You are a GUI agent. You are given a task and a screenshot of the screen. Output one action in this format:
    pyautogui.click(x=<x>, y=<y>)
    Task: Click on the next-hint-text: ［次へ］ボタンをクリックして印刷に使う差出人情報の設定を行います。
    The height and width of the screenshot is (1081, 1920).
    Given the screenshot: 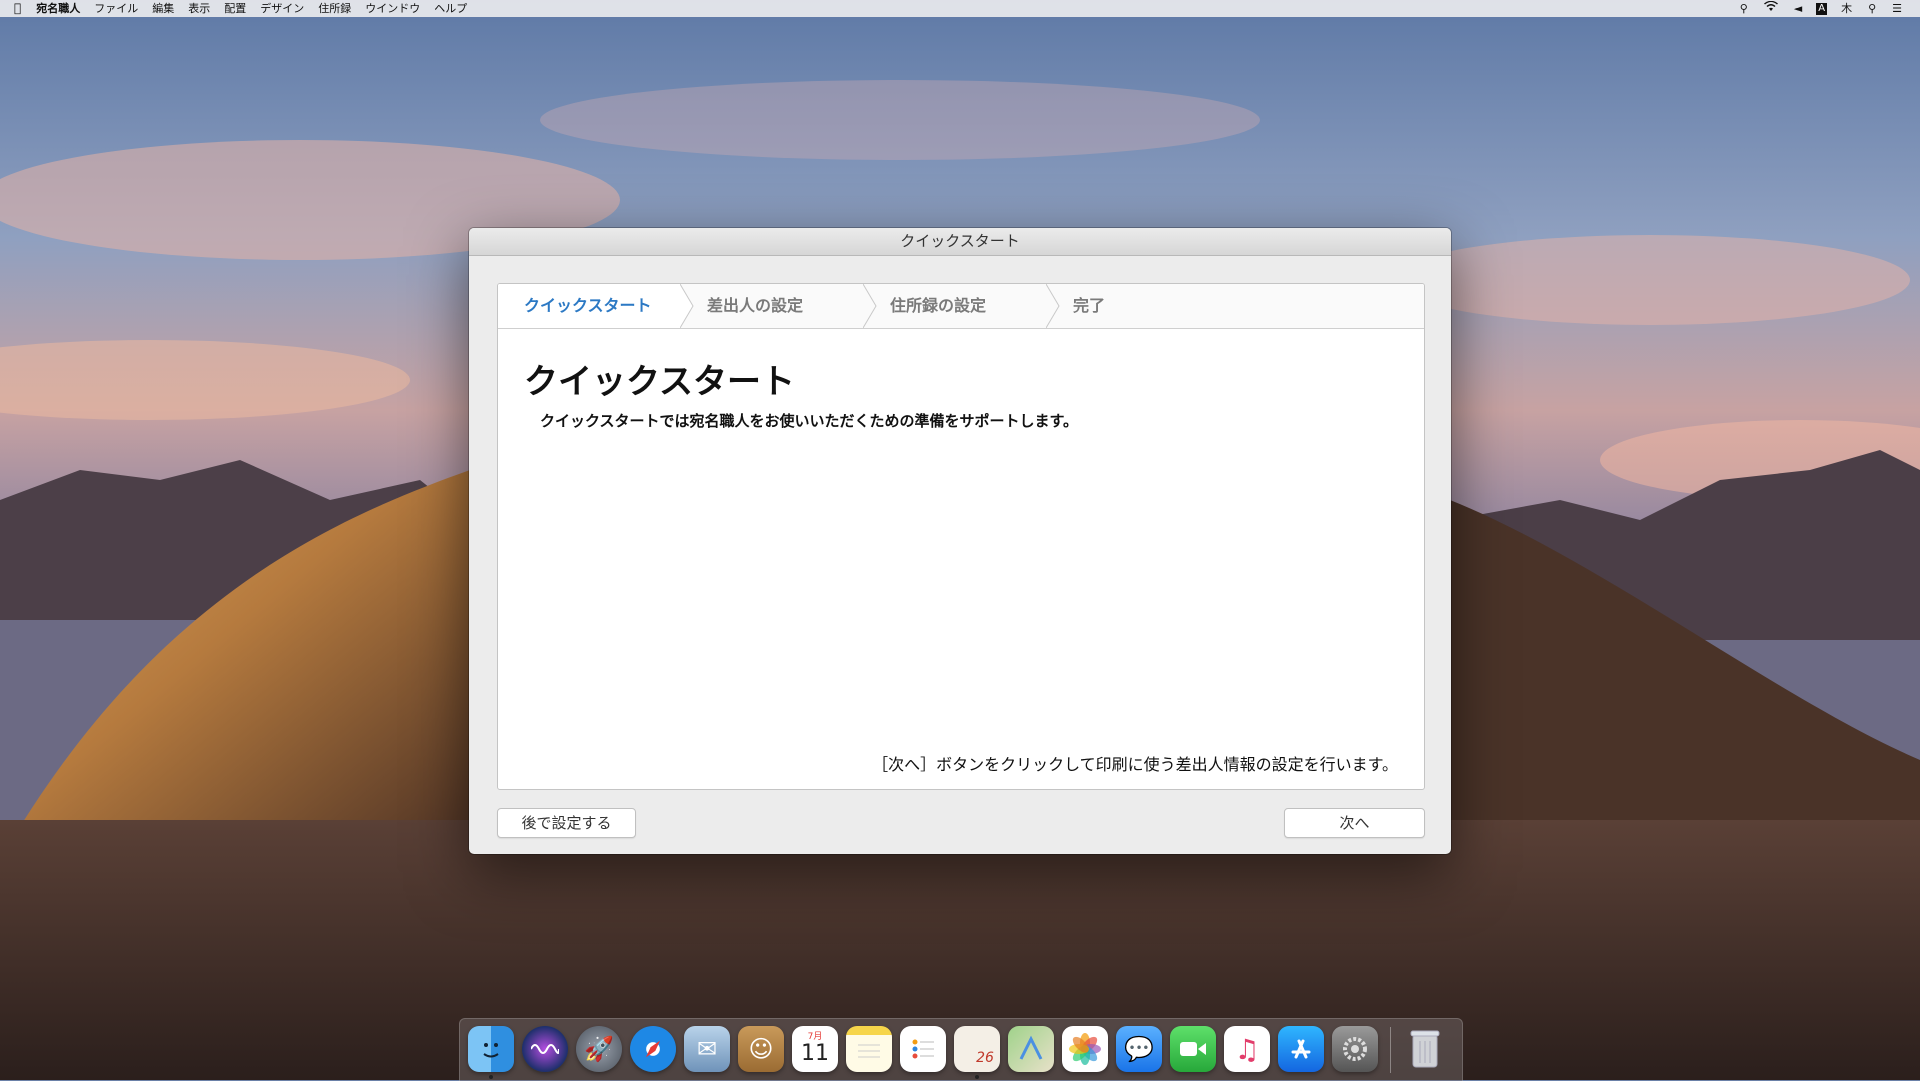 What is the action you would take?
    pyautogui.click(x=1135, y=764)
    